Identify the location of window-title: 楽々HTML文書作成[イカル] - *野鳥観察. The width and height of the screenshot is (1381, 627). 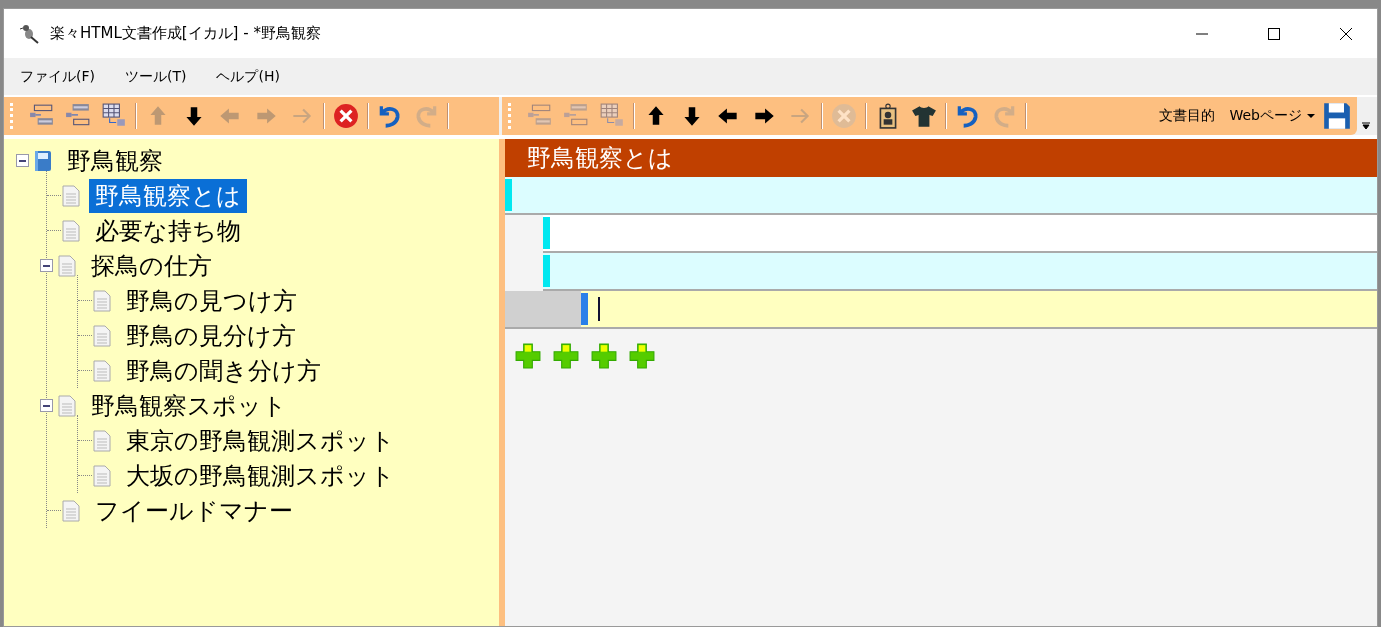
(185, 33).